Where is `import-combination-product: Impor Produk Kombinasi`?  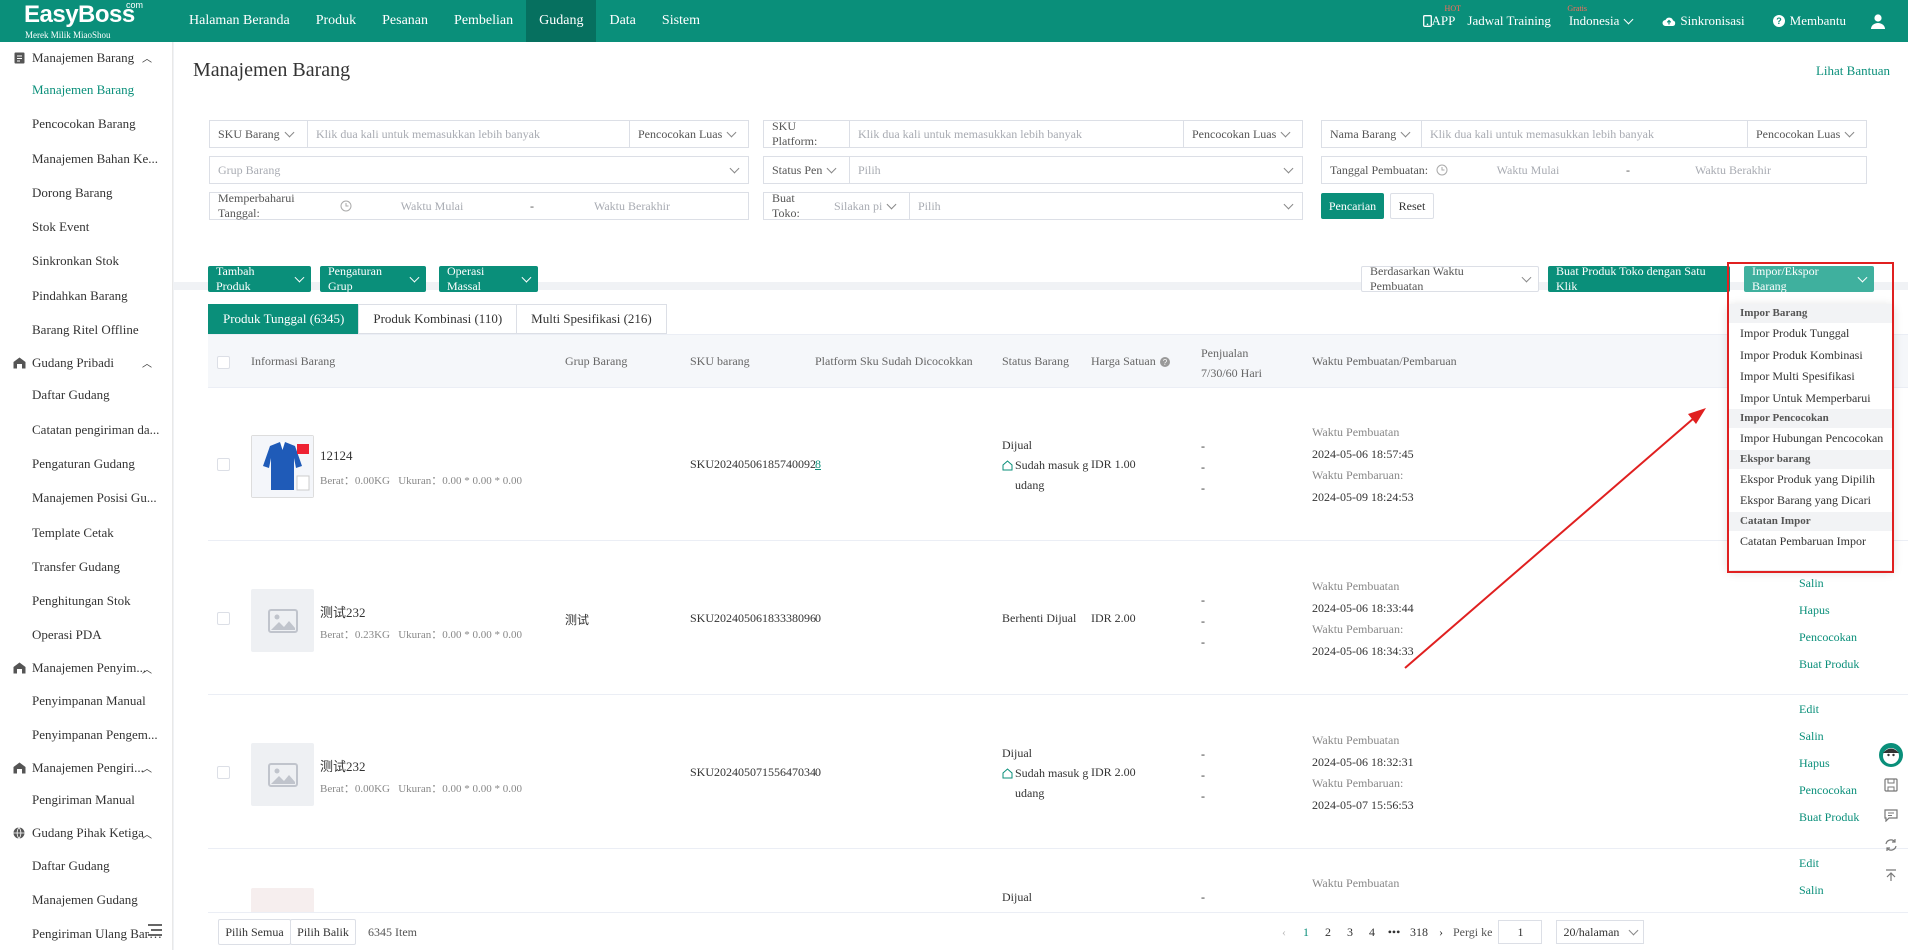
import-combination-product: Impor Produk Kombinasi is located at coordinates (1810, 356).